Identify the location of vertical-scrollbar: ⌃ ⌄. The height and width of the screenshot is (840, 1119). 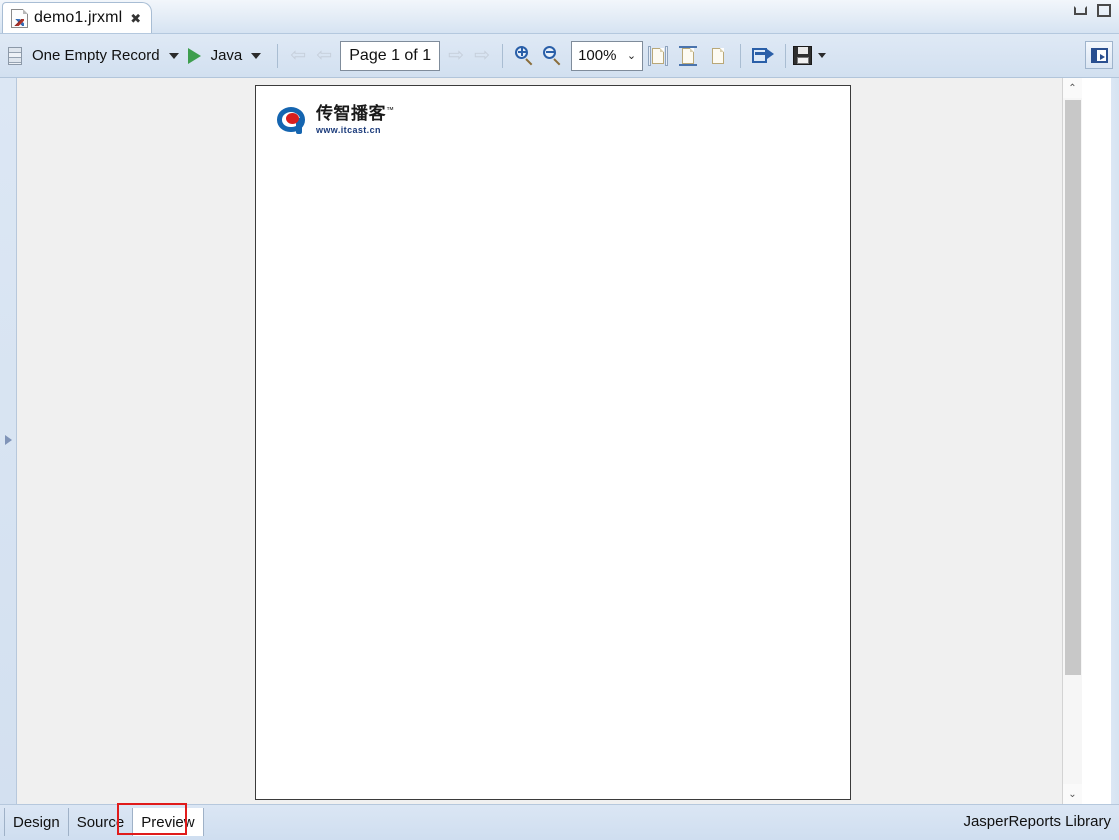
(1072, 441).